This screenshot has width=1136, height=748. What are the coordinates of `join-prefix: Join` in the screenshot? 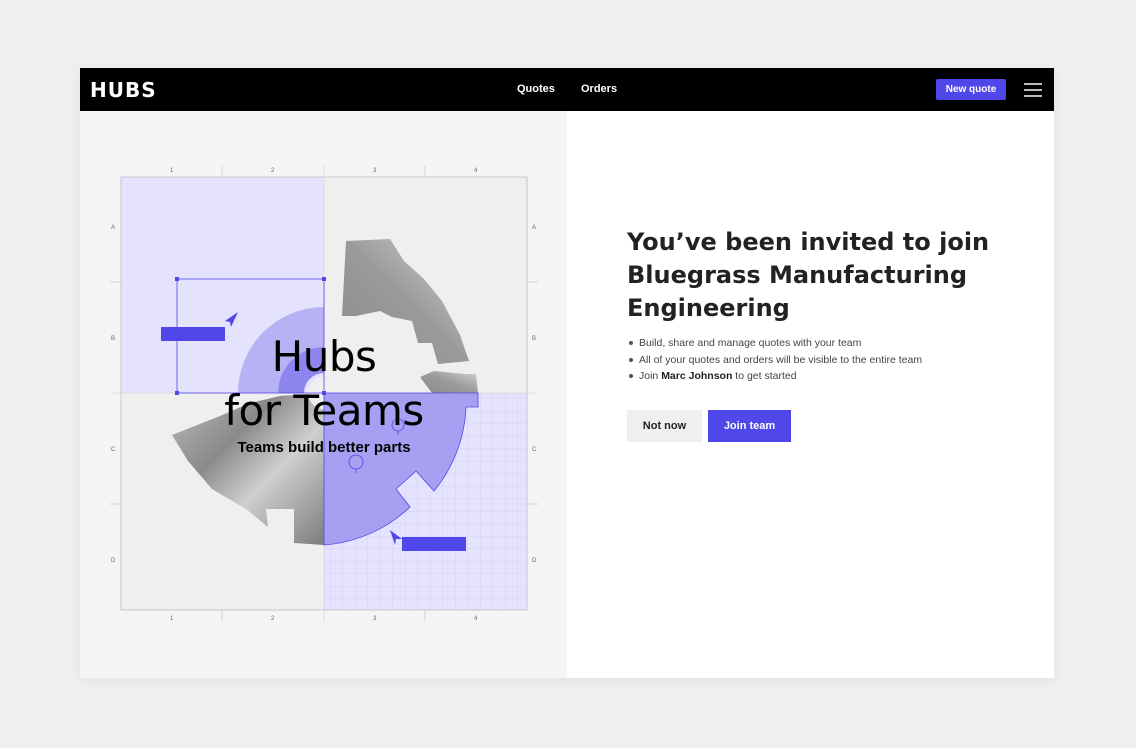 It's located at (650, 376).